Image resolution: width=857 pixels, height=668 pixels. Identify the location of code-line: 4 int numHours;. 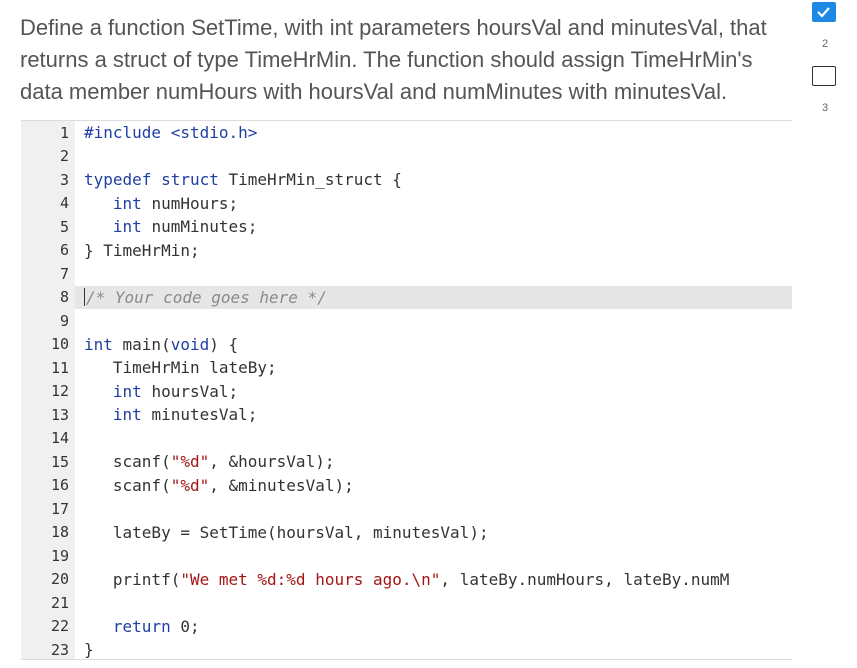
(406, 204).